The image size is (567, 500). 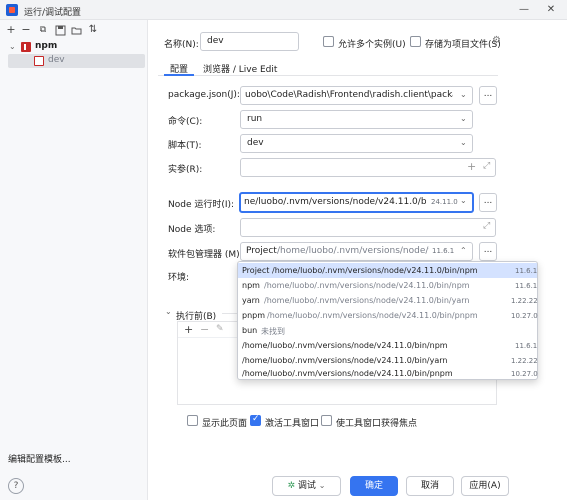 I want to click on package-json-label: package.json(J):, so click(x=204, y=95).